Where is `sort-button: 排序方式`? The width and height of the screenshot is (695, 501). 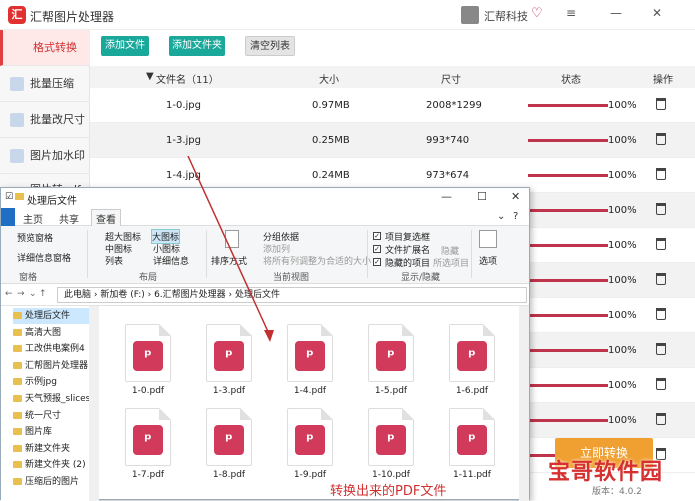
sort-button: 排序方式 is located at coordinates (229, 260).